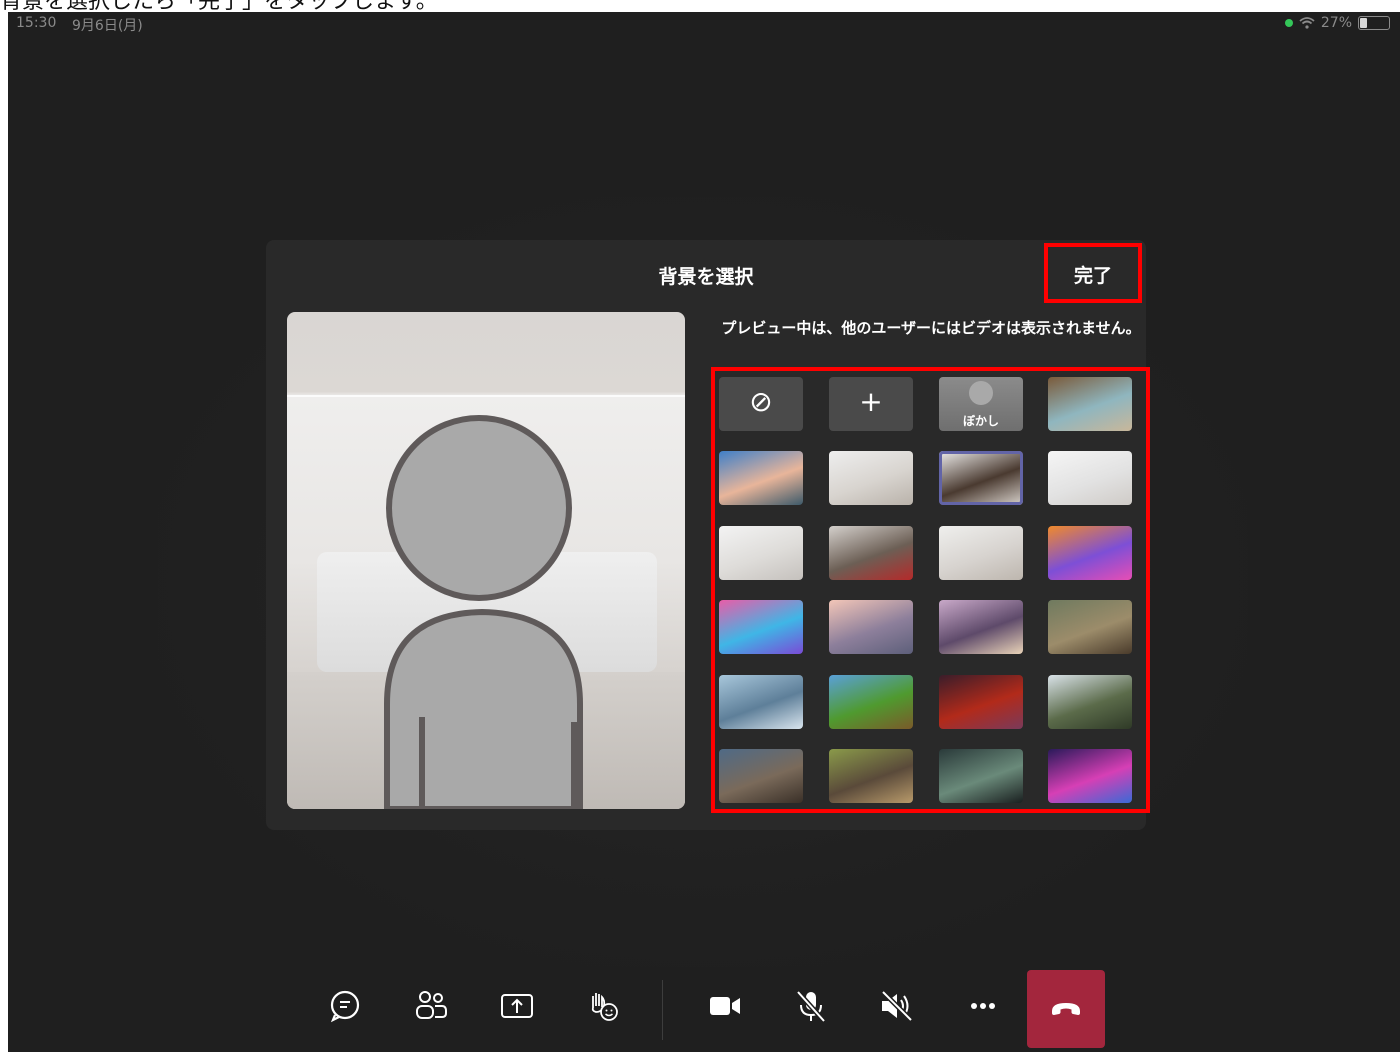 The height and width of the screenshot is (1052, 1400). I want to click on chat-button, so click(345, 1006).